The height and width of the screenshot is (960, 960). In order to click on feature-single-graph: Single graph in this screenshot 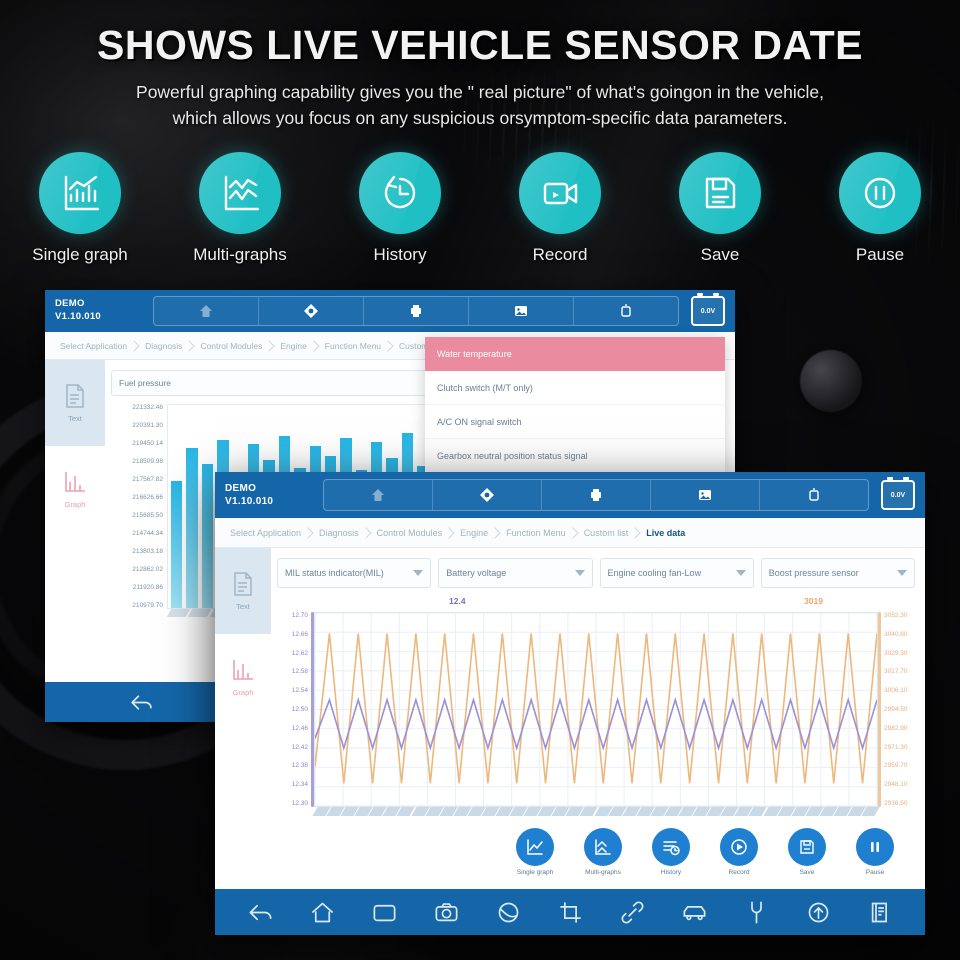, I will do `click(80, 208)`.